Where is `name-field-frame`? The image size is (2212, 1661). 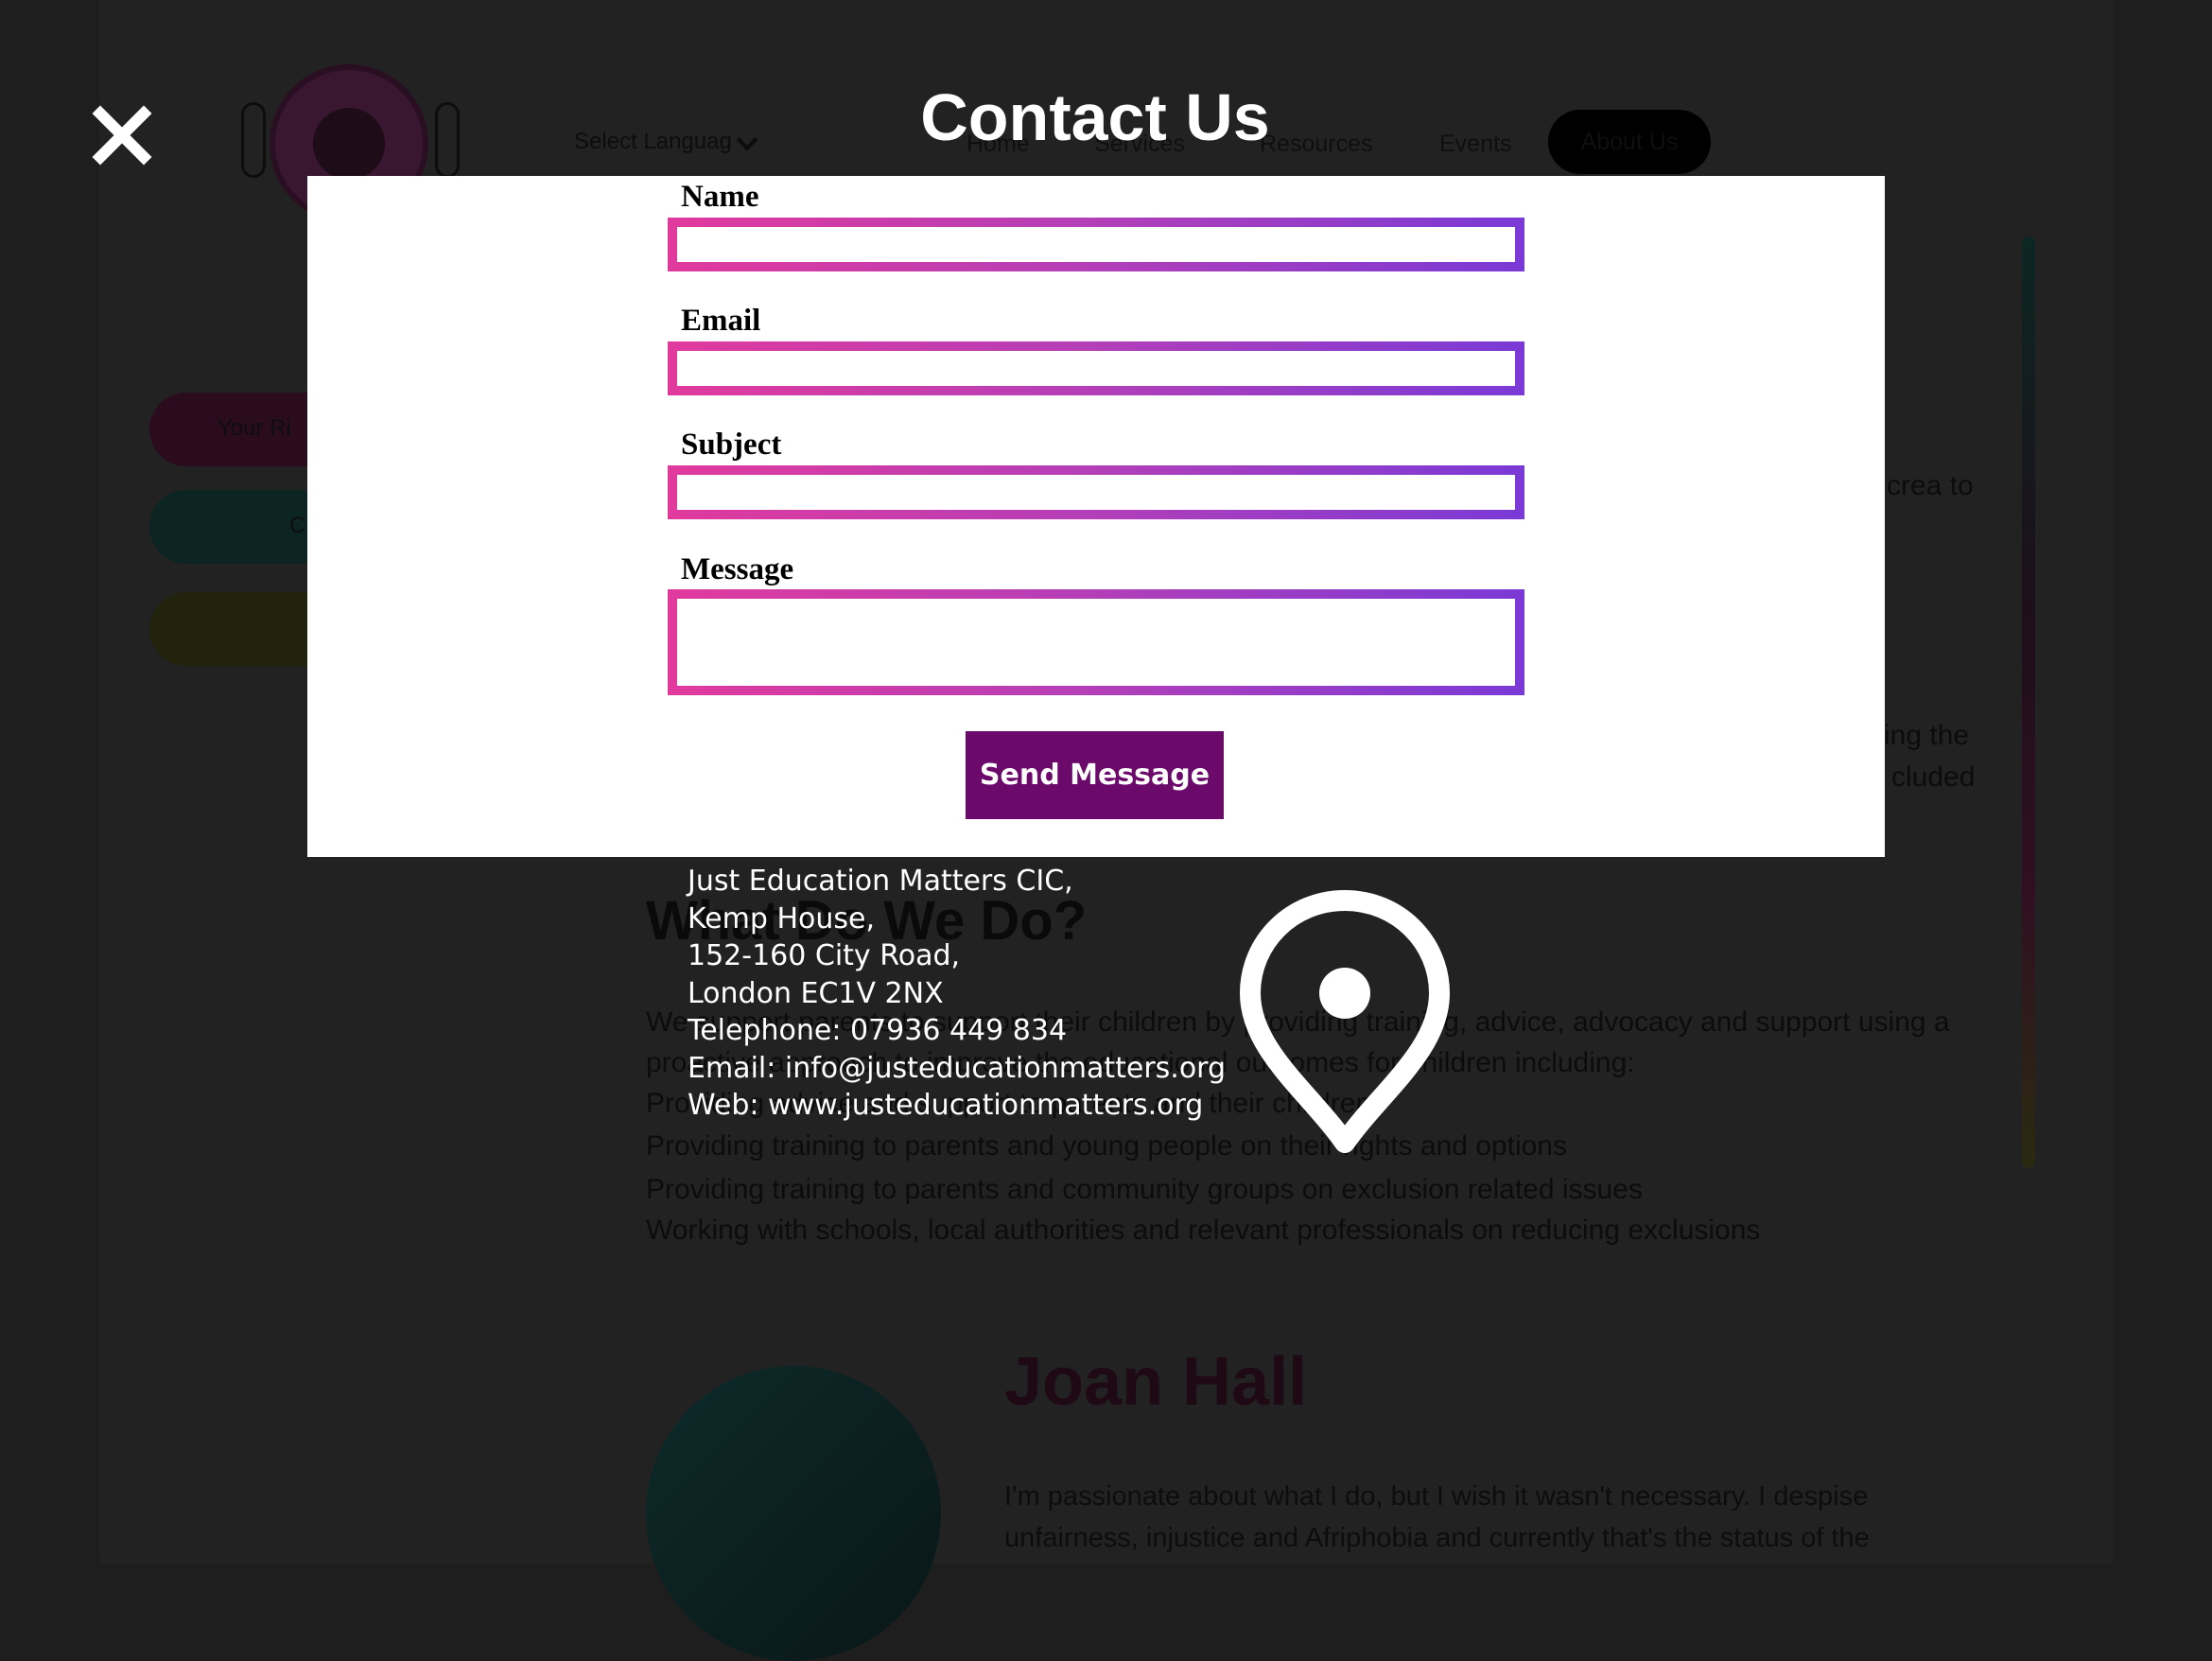 name-field-frame is located at coordinates (1096, 245).